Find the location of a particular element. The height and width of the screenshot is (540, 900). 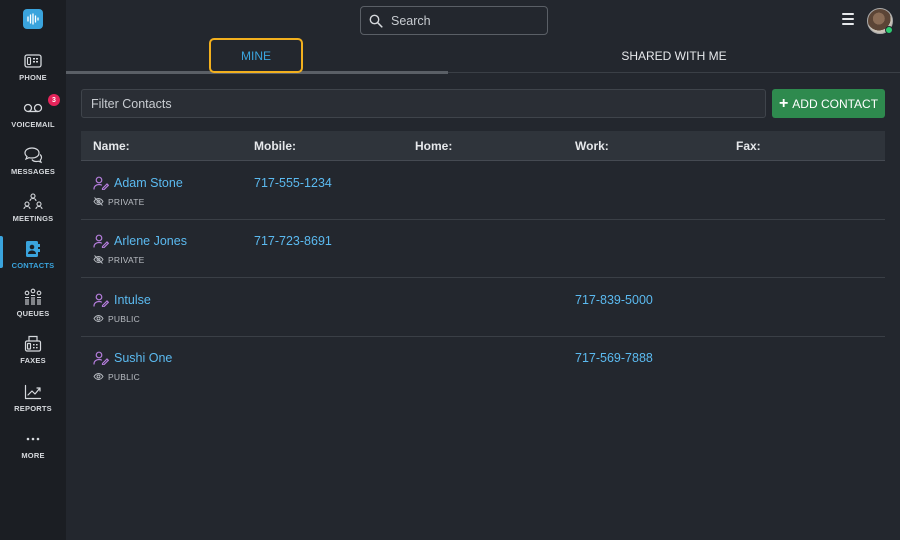

sidebar-item-label: QUEUES is located at coordinates (33, 313).